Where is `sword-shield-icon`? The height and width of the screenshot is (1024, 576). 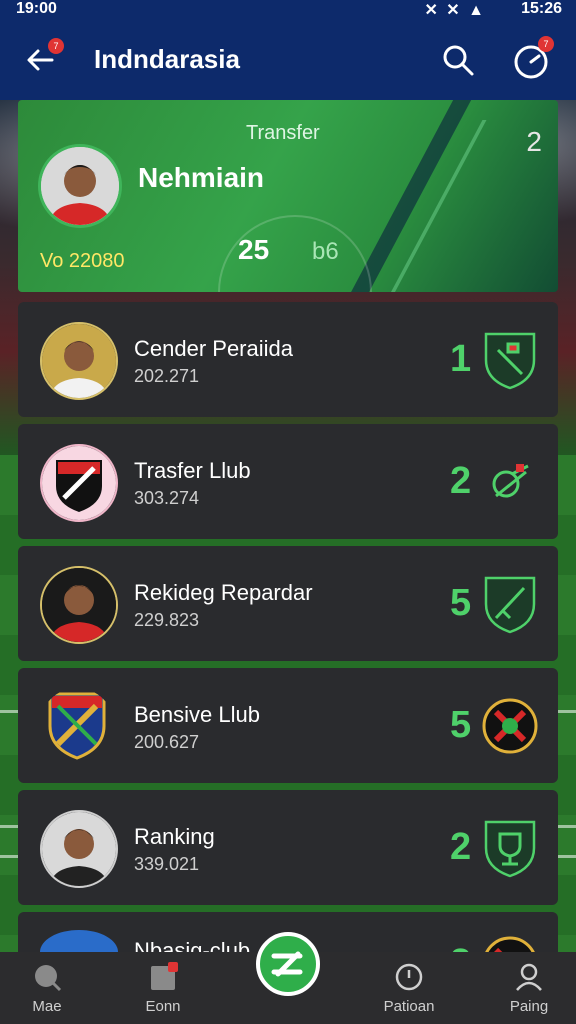 sword-shield-icon is located at coordinates (510, 604).